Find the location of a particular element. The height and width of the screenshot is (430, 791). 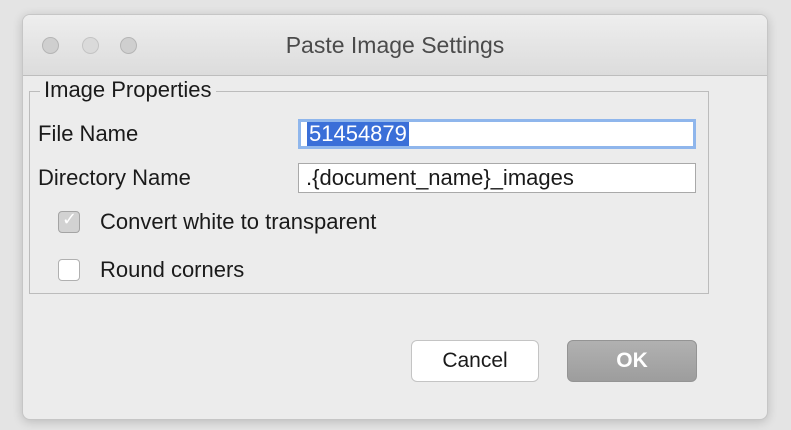

directory-name-input: .{document_name}_images is located at coordinates (497, 178).